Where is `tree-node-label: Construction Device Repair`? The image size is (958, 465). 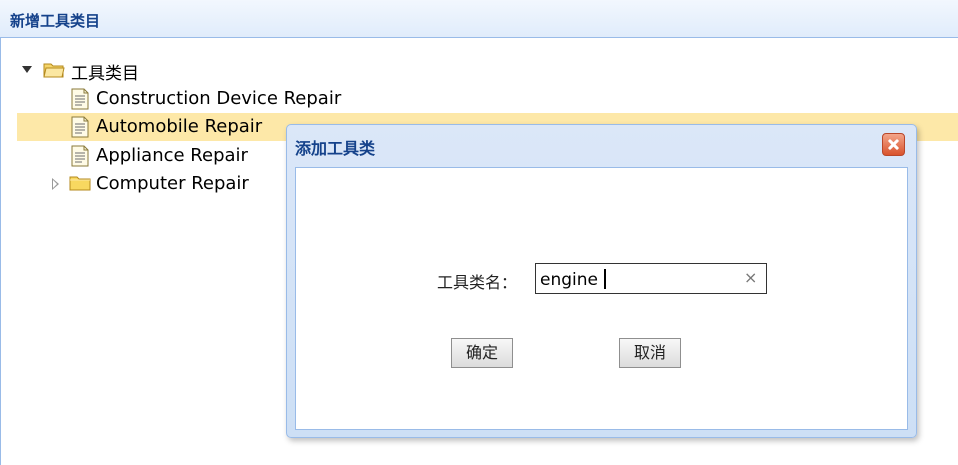 tree-node-label: Construction Device Repair is located at coordinates (219, 98).